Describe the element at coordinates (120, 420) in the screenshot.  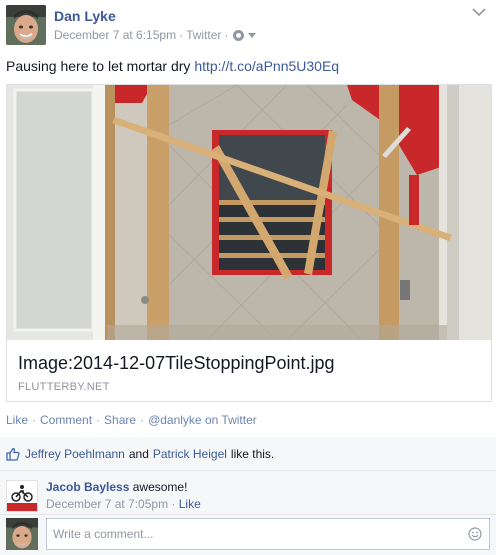
I see `share-link: Share` at that location.